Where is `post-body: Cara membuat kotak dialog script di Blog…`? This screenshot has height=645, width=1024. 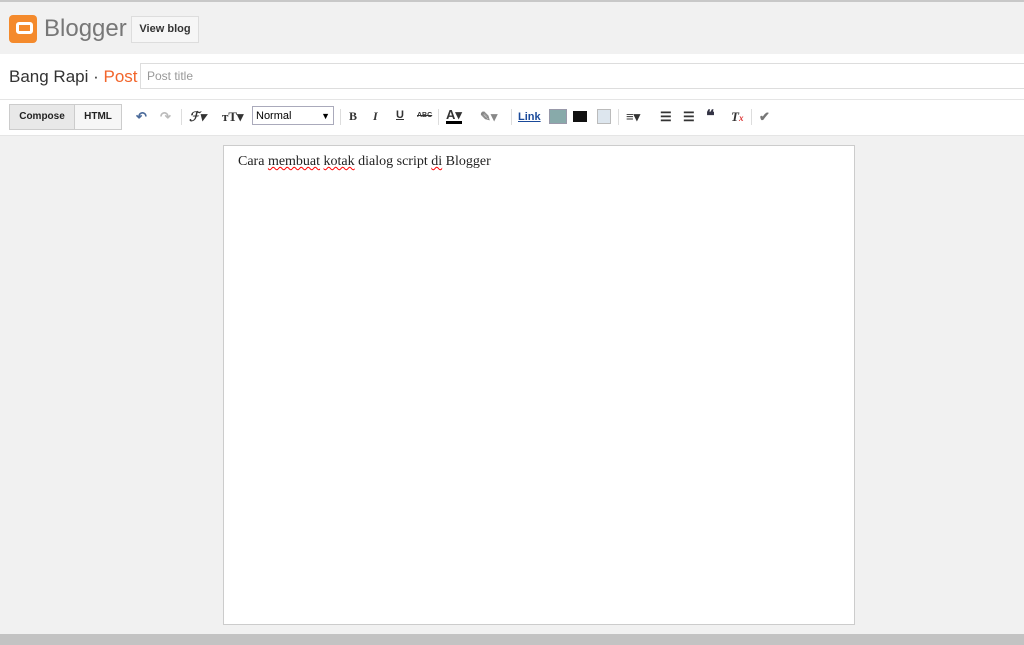
post-body: Cara membuat kotak dialog script di Blog… is located at coordinates (539, 162).